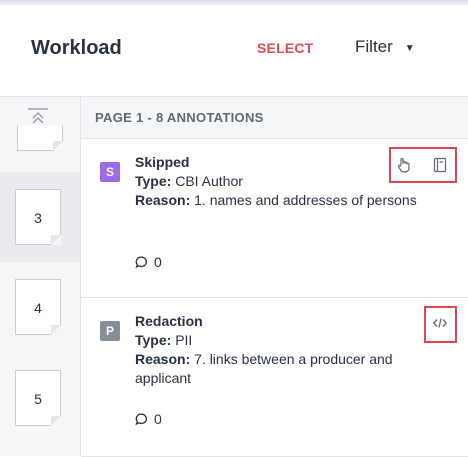  What do you see at coordinates (76, 48) in the screenshot?
I see `page-title: Workload` at bounding box center [76, 48].